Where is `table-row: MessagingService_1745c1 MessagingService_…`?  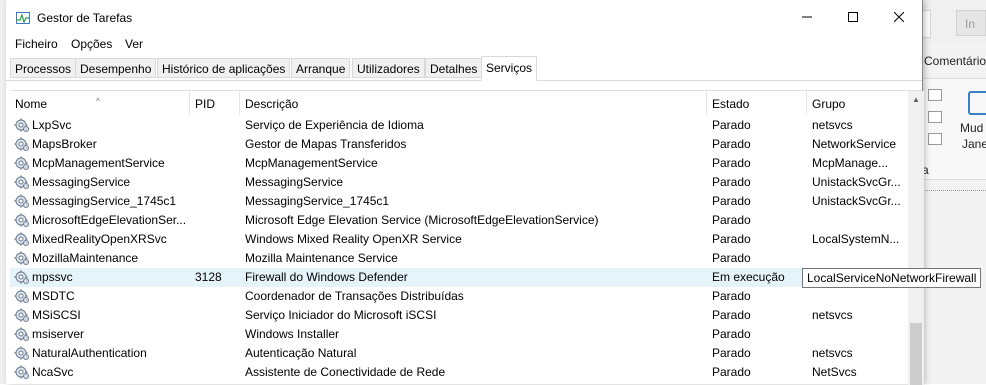
table-row: MessagingService_1745c1 MessagingService_… is located at coordinates (459, 201).